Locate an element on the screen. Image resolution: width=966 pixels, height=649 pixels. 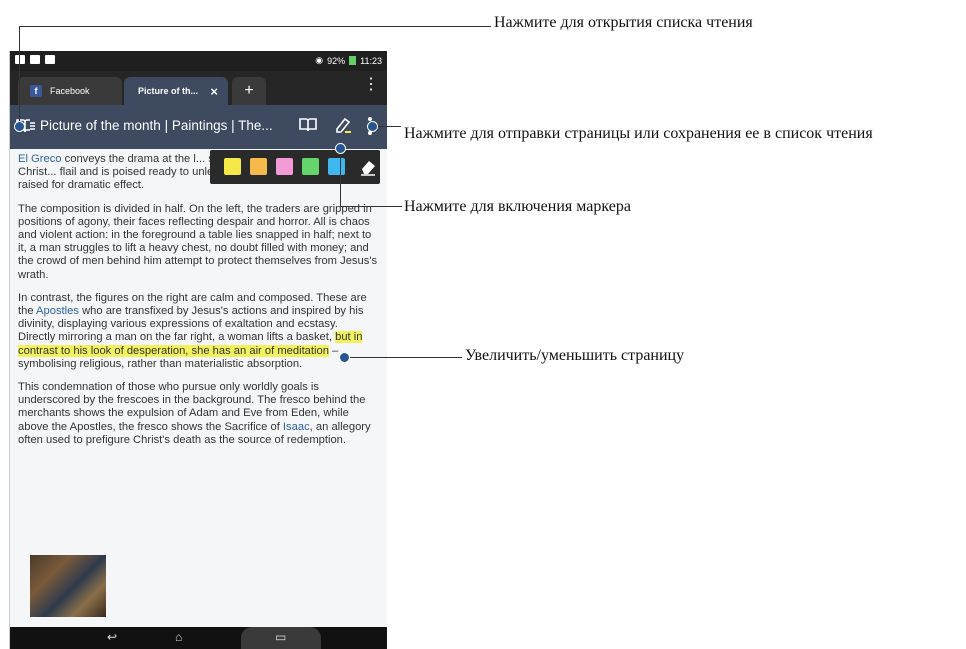
home-icon: ⌂ is located at coordinates (178, 637).